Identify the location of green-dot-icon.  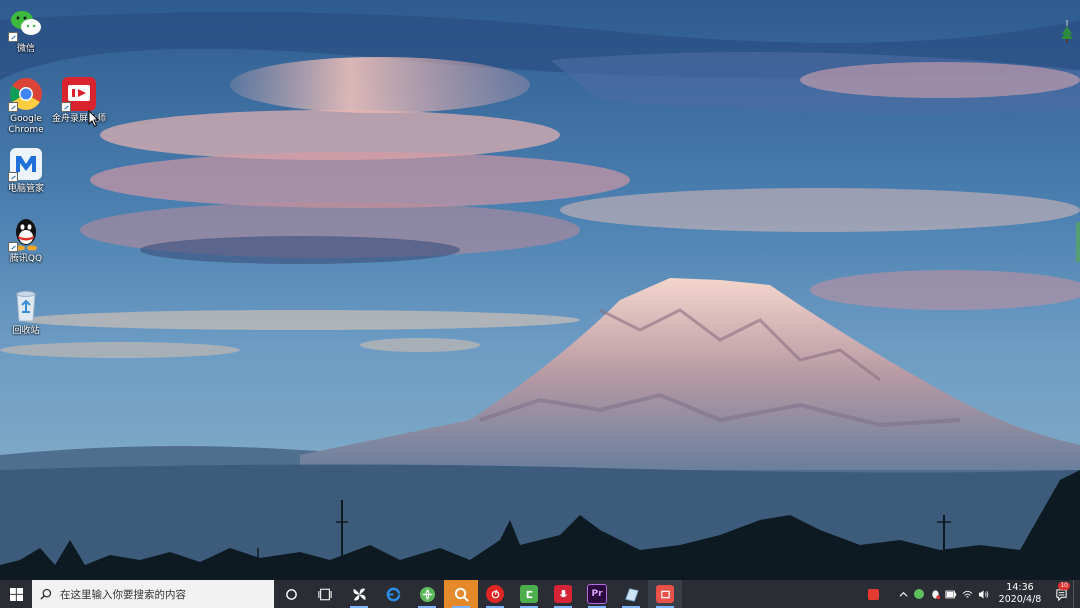
(919, 594).